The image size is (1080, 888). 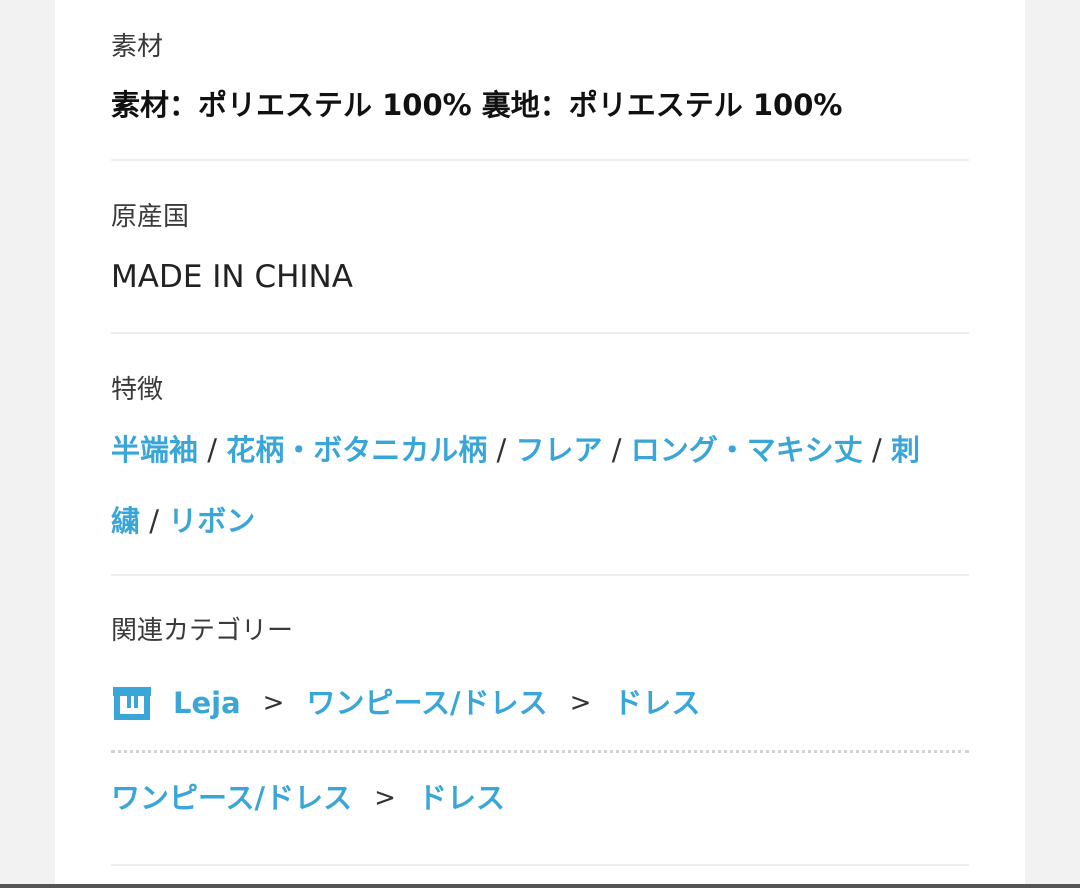 I want to click on origin-label: 原産国, so click(x=150, y=217).